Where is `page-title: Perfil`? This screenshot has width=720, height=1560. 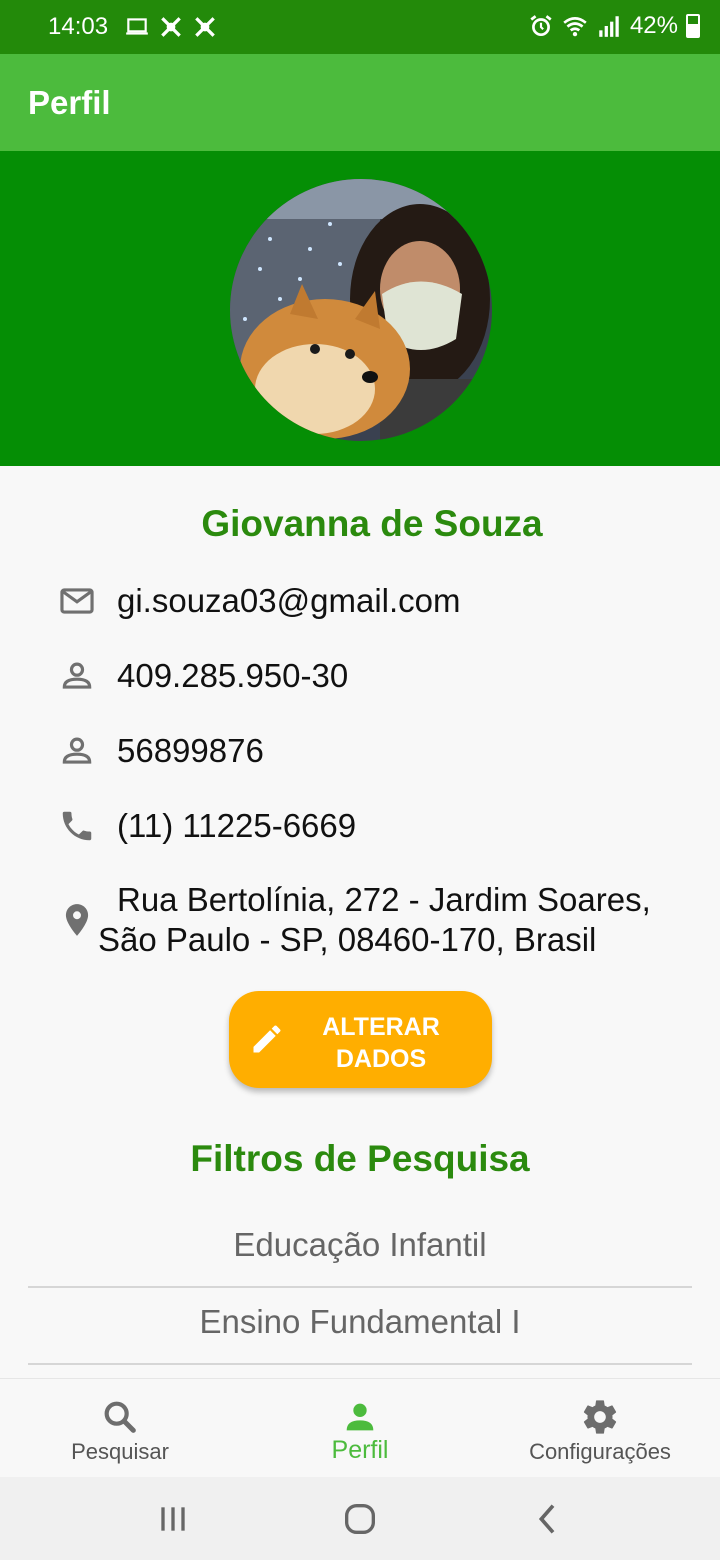 page-title: Perfil is located at coordinates (69, 102).